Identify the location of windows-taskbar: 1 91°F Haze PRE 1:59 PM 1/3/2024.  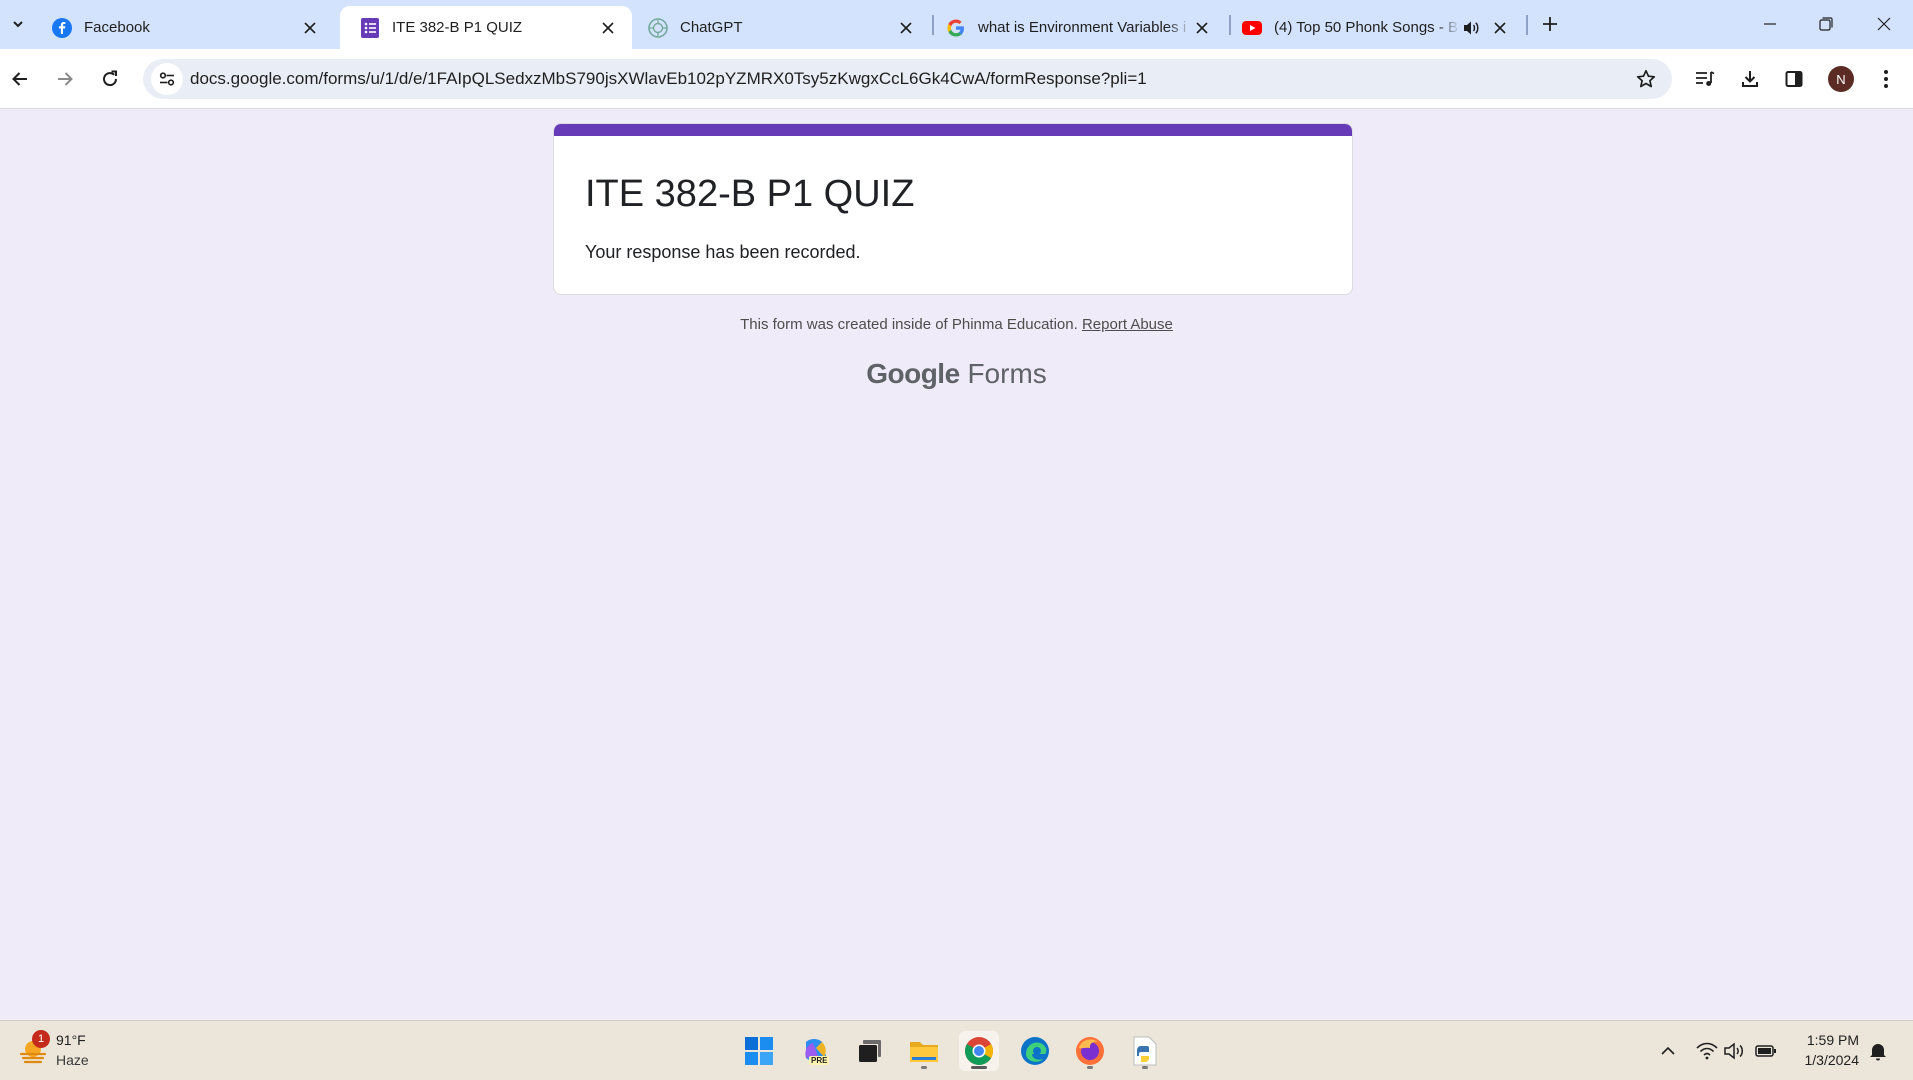
(956, 1050).